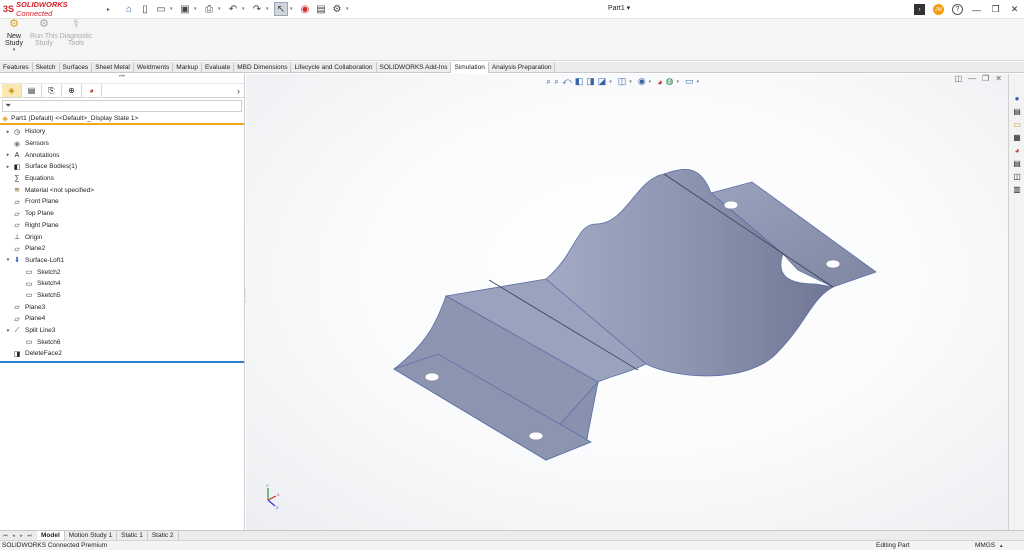  What do you see at coordinates (1017, 176) in the screenshot?
I see `forum-button: ◫` at bounding box center [1017, 176].